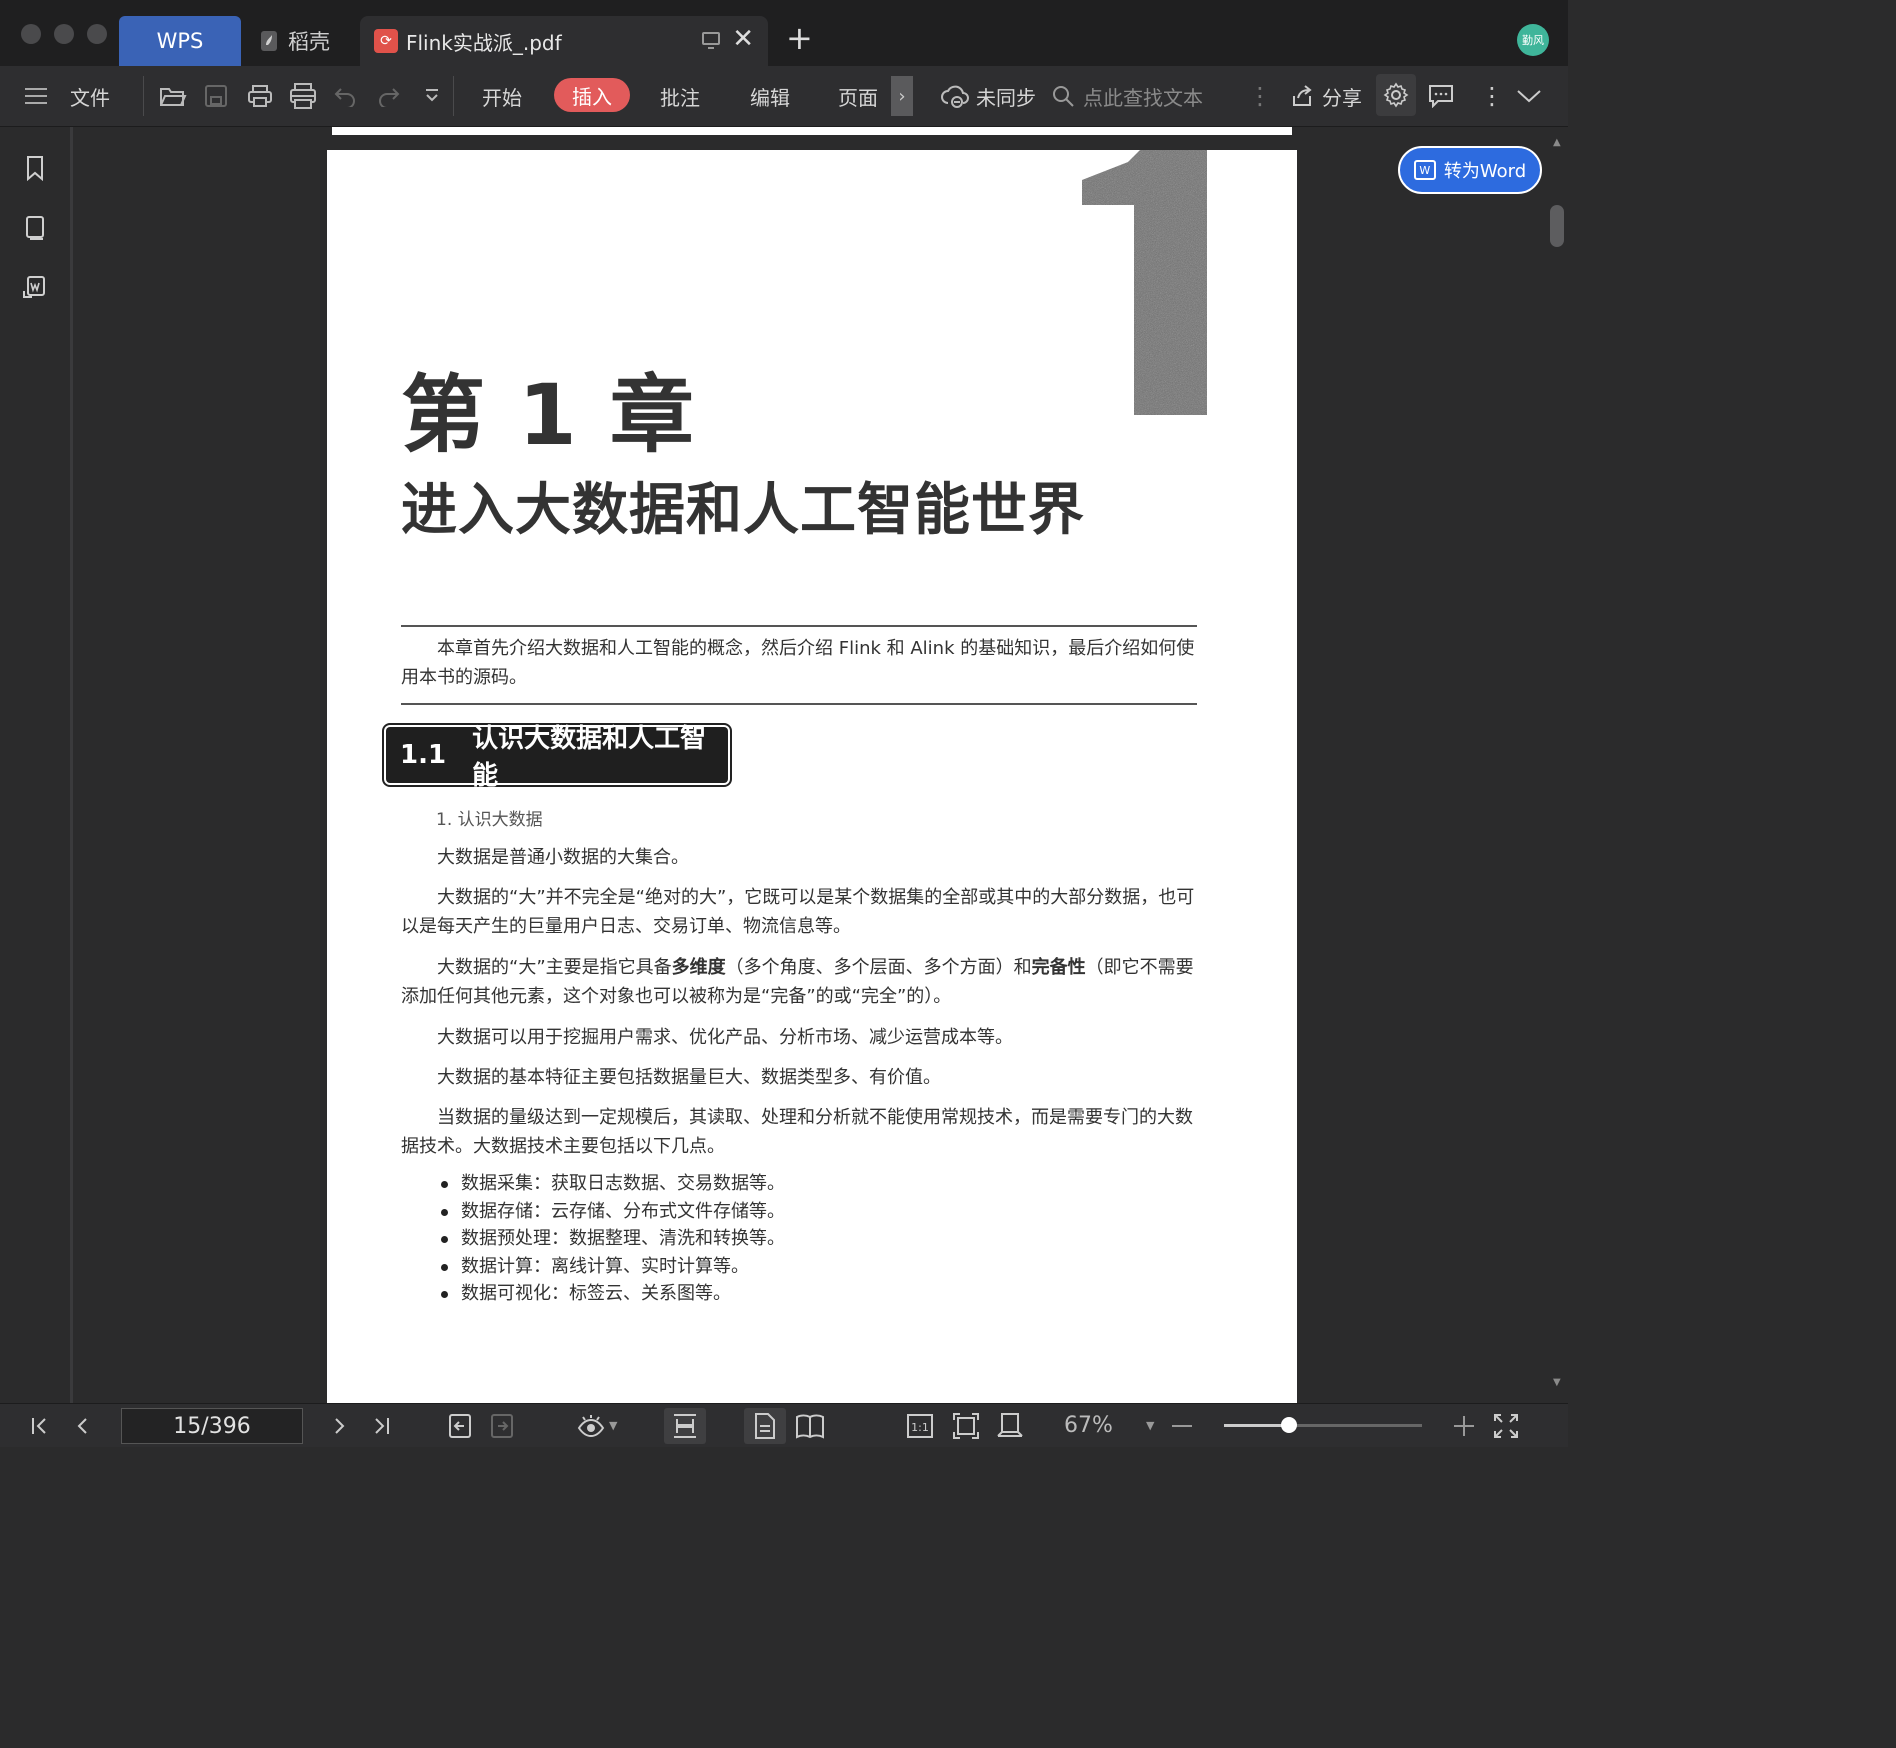 The width and height of the screenshot is (1896, 1748). What do you see at coordinates (173, 96) in the screenshot?
I see `open-folder-icon` at bounding box center [173, 96].